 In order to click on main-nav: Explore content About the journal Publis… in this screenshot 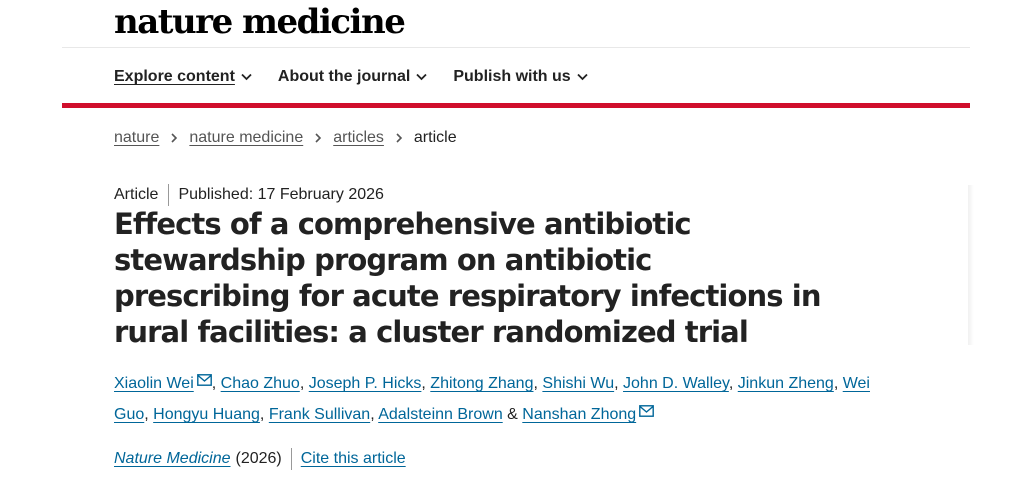, I will do `click(351, 77)`.